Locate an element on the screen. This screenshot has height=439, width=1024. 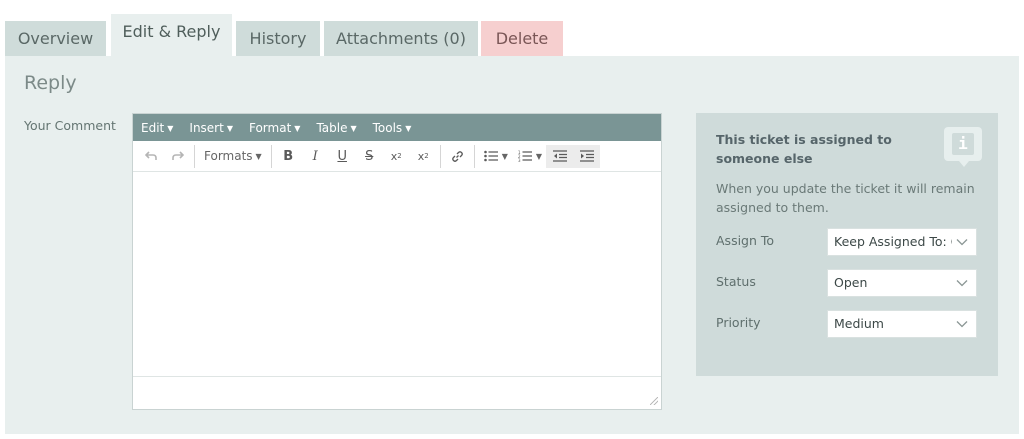
assign-to-select: Keep Assigned To: Q\ is located at coordinates (902, 242).